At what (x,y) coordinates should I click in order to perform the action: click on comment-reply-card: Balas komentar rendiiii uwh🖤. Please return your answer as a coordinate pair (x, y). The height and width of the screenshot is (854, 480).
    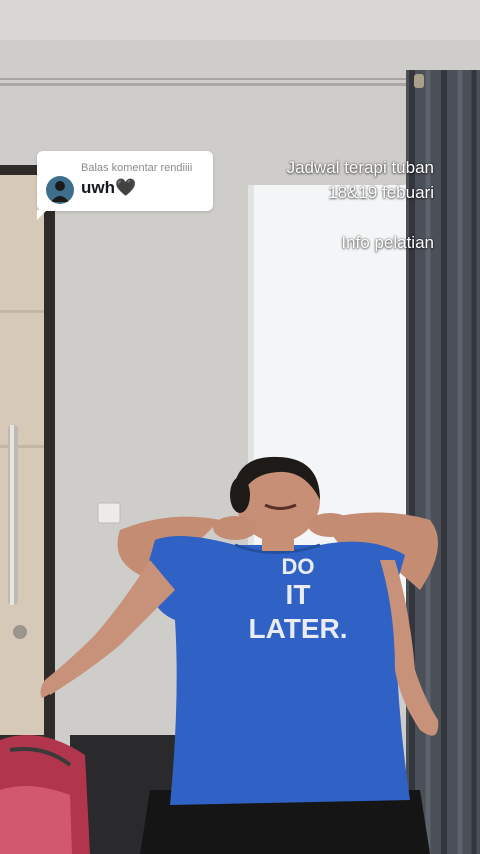
    Looking at the image, I should click on (125, 185).